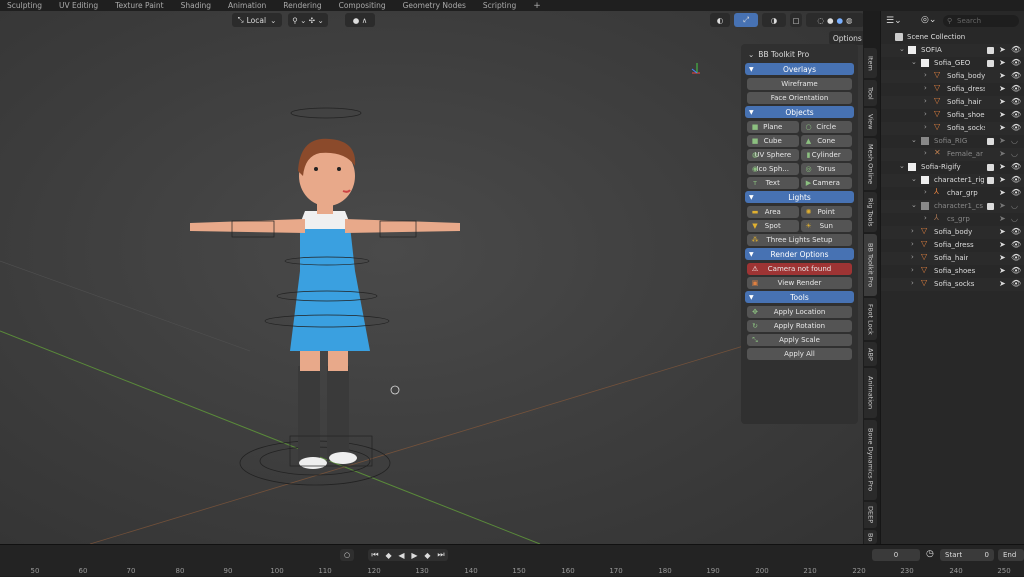 This screenshot has height=577, width=1024. What do you see at coordinates (257, 20) in the screenshot?
I see `transform-orientation-dropdown: ⤡ Local ⌄` at bounding box center [257, 20].